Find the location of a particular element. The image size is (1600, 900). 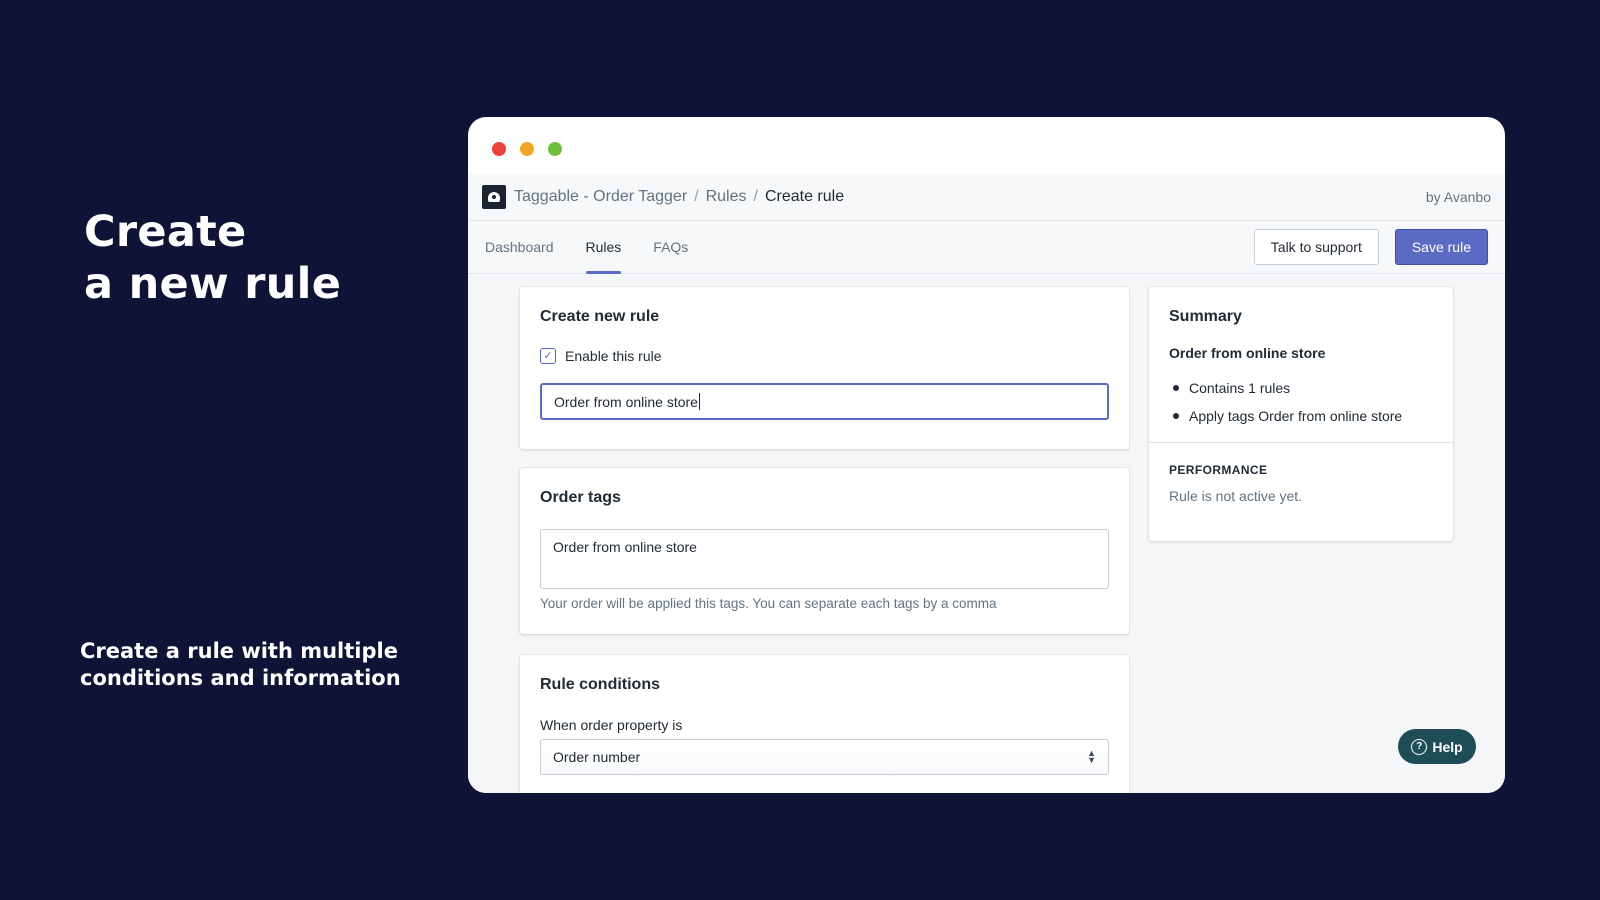

talk-to-support-button: Talk to support is located at coordinates (1316, 247).